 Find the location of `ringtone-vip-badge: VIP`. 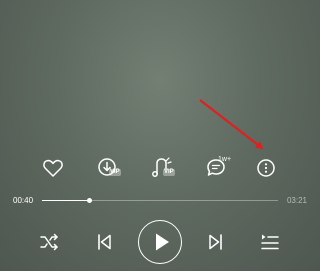

ringtone-vip-badge: VIP is located at coordinates (169, 172).